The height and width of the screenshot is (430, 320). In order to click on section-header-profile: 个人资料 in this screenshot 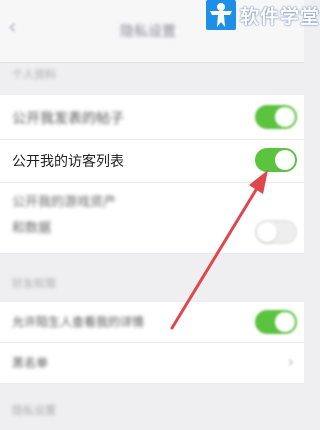, I will do `click(34, 74)`.